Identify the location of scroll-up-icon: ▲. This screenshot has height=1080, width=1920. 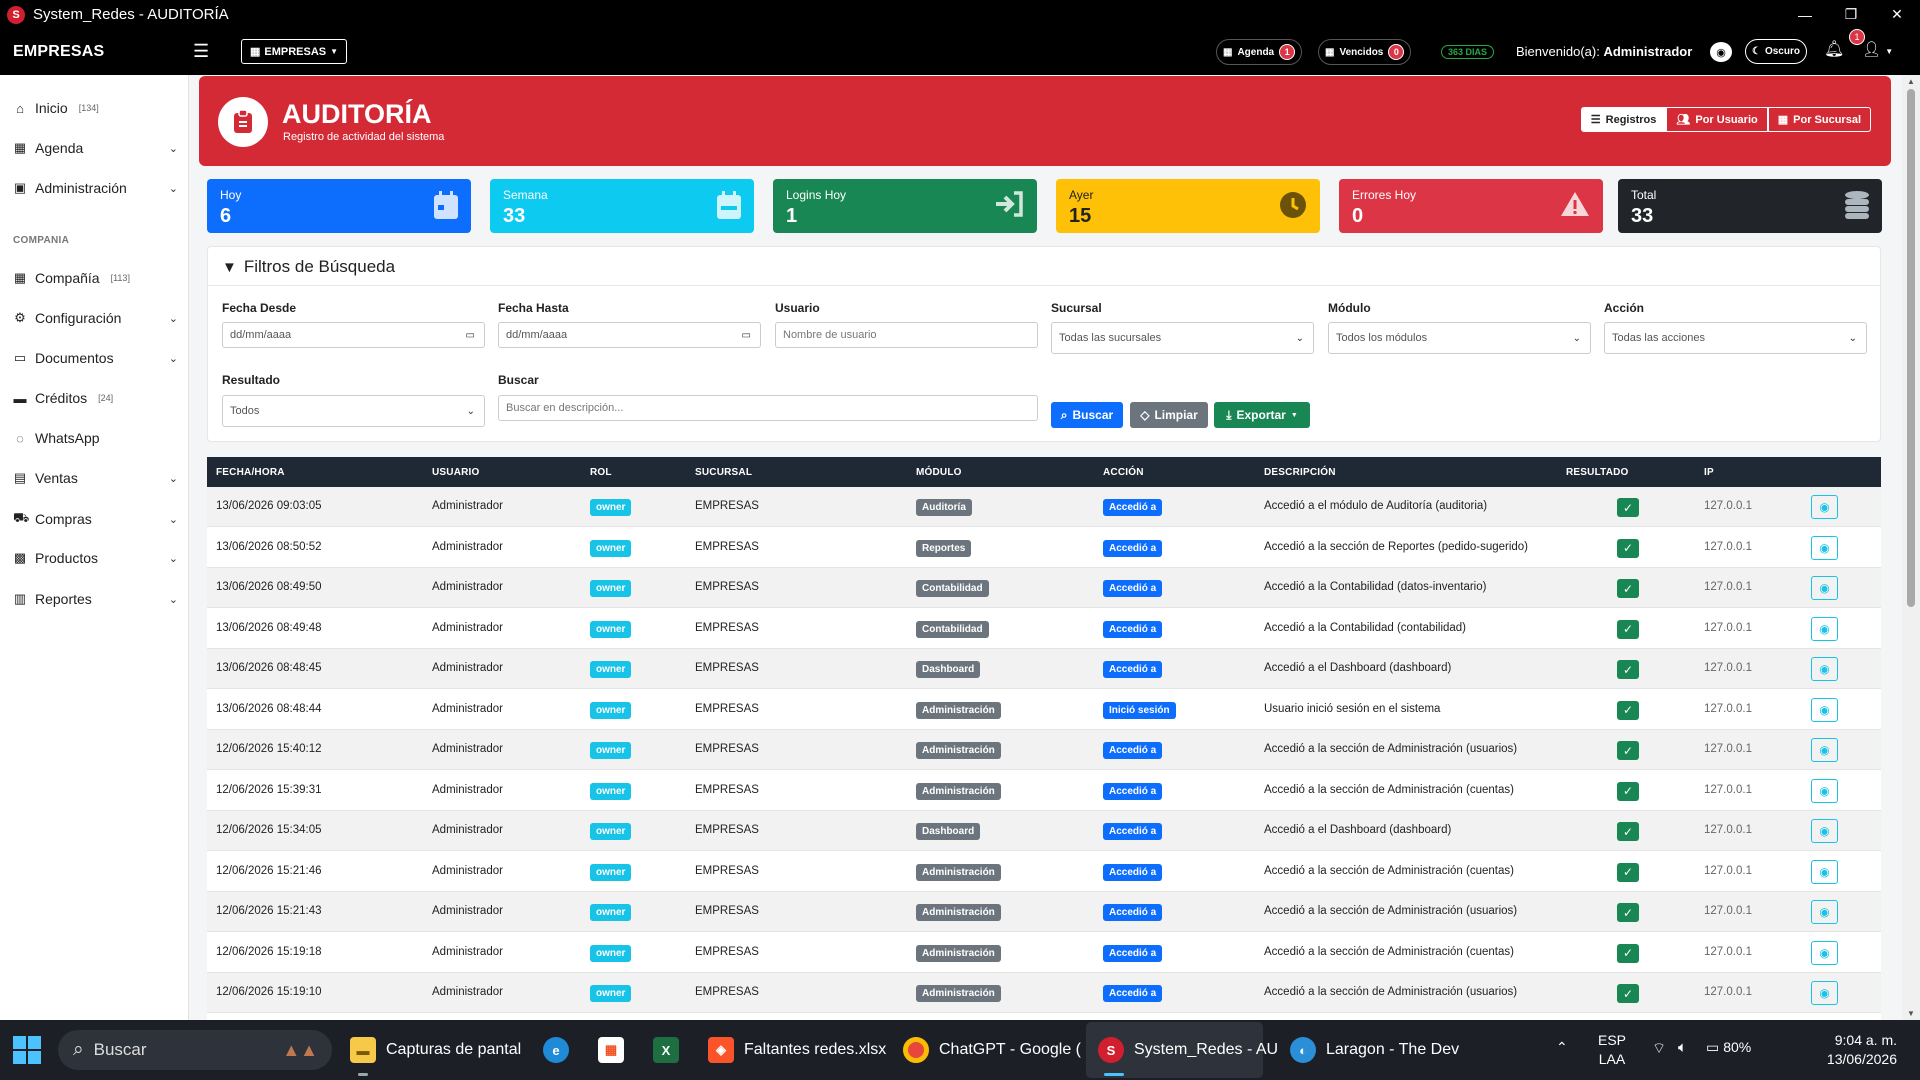
(1911, 81).